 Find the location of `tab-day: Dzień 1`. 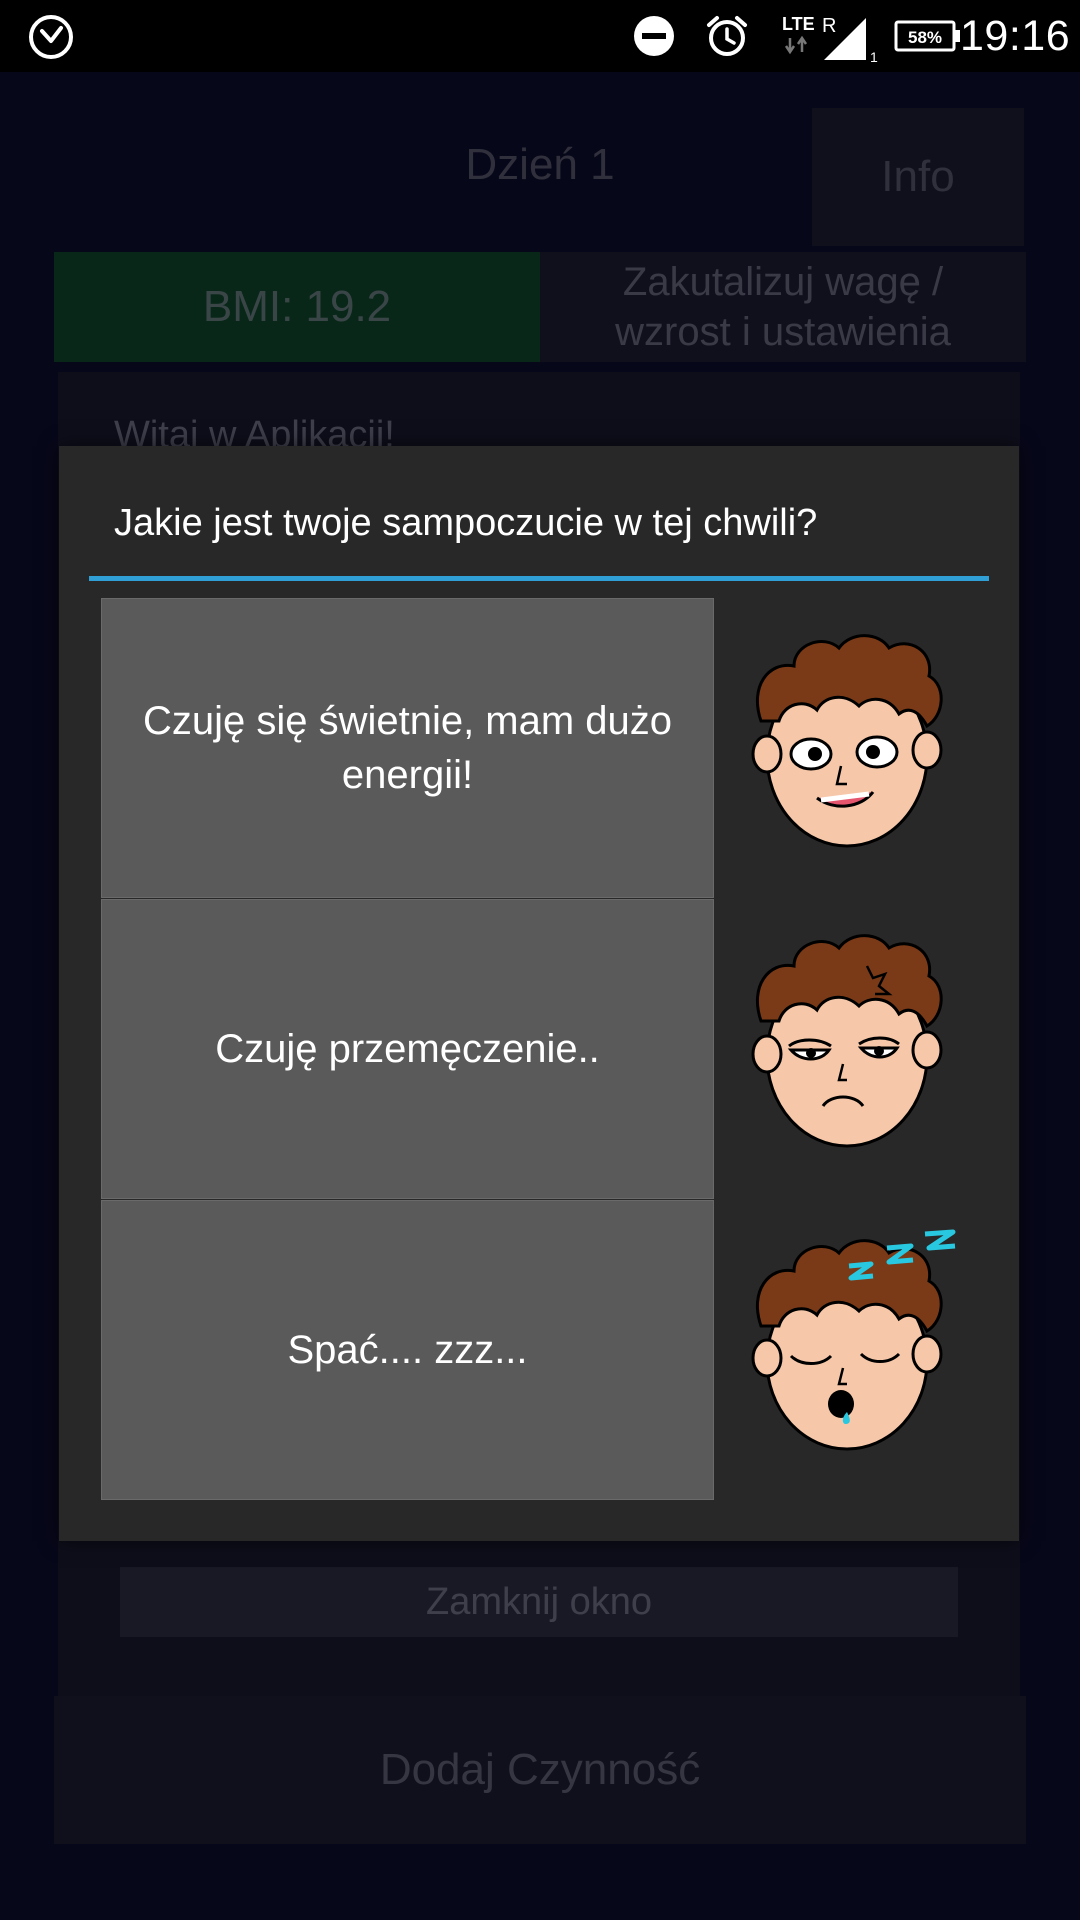

tab-day: Dzień 1 is located at coordinates (540, 164).